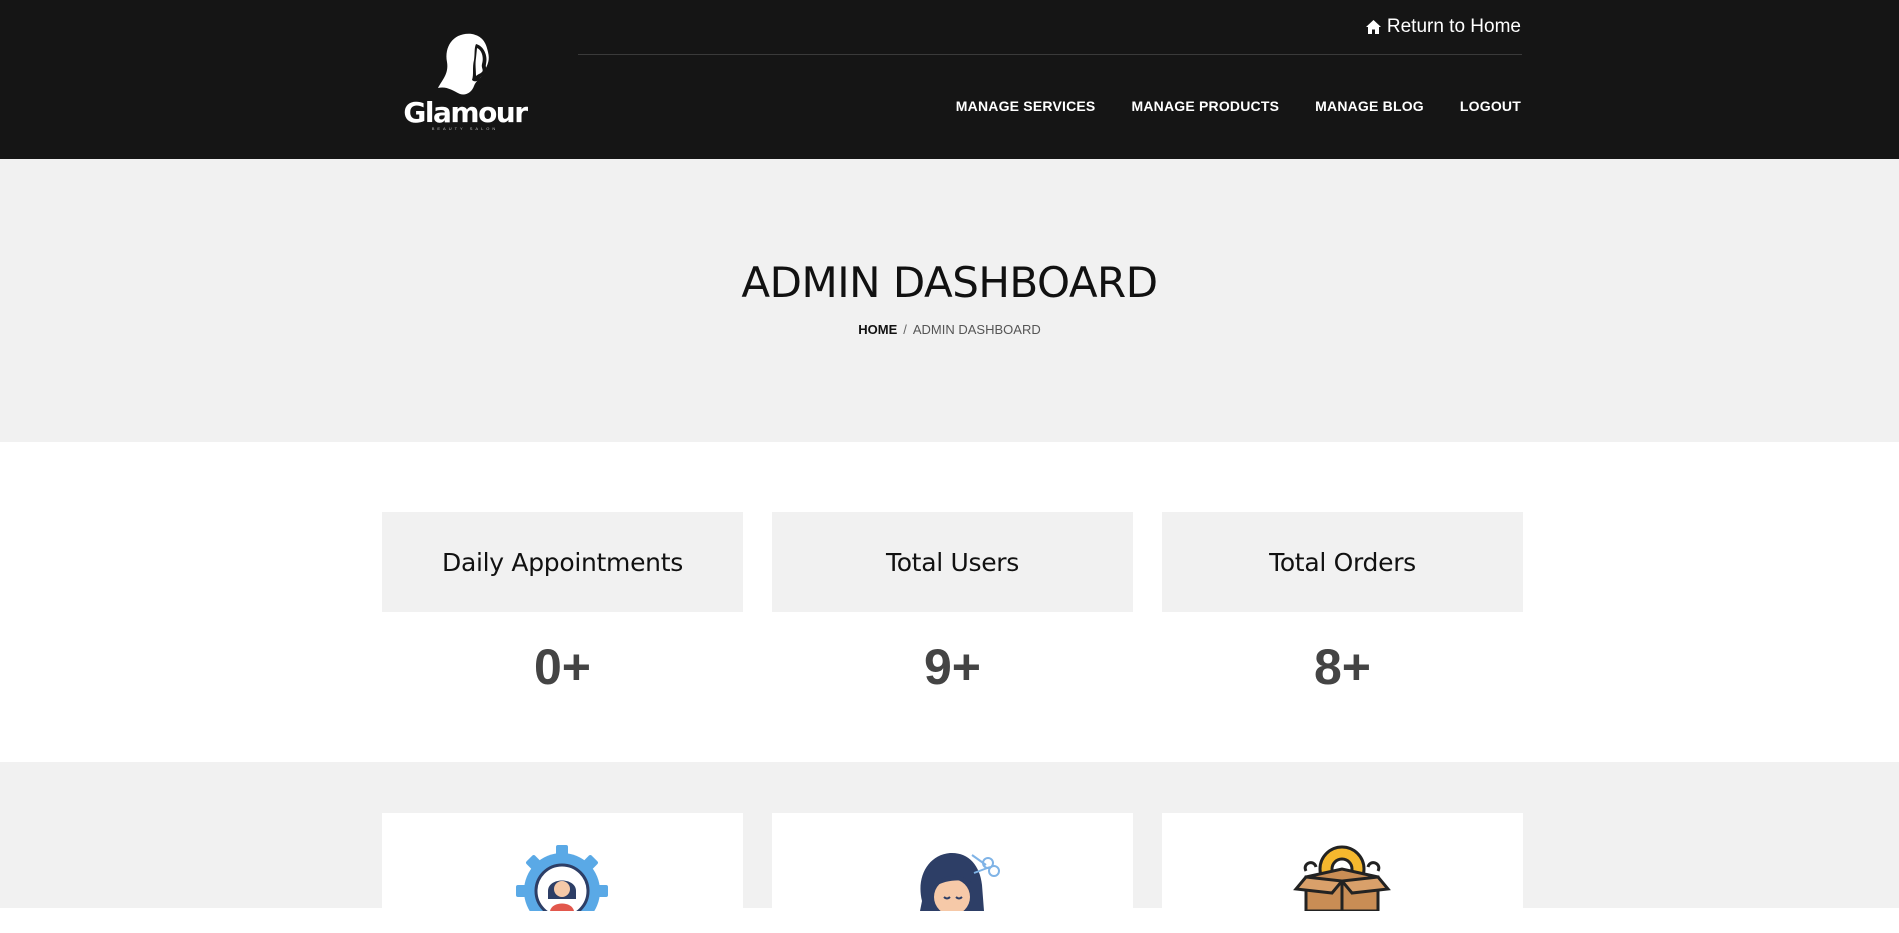  What do you see at coordinates (1342, 562) in the screenshot?
I see `stat-label: Total Orders` at bounding box center [1342, 562].